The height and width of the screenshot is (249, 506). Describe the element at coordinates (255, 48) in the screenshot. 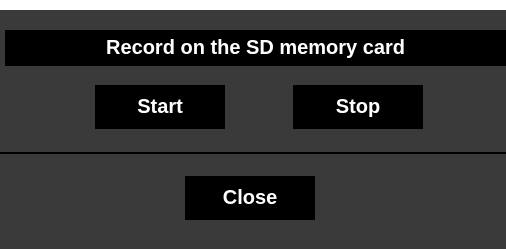

I see `dialog-title: Record on the SD memory card` at that location.